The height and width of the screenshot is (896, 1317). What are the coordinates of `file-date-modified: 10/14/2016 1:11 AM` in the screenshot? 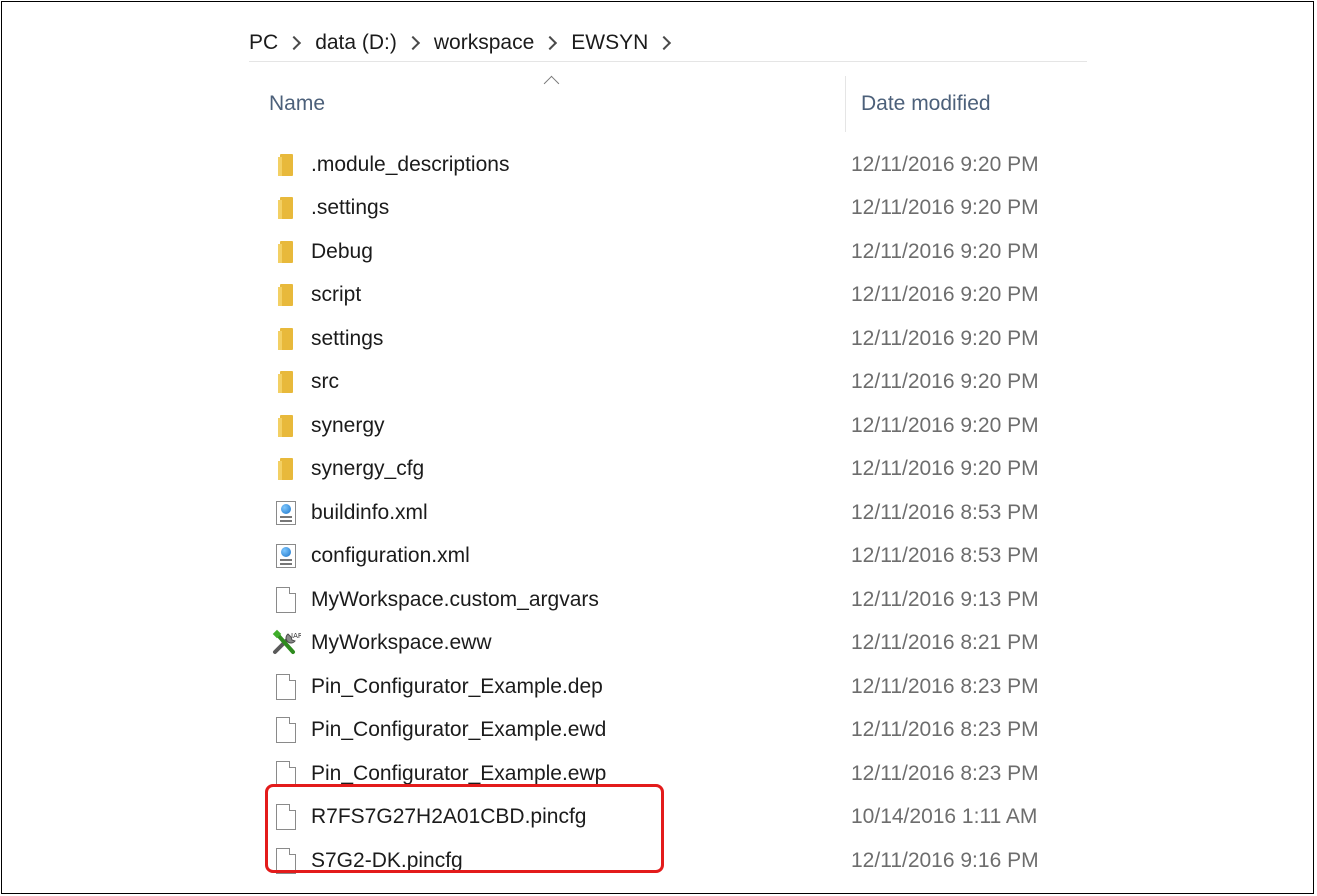 It's located at (944, 817).